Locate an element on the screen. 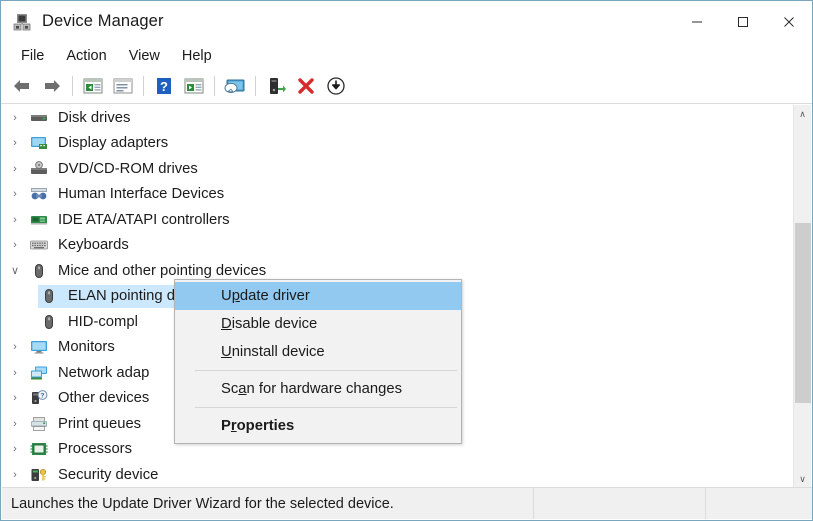 This screenshot has width=813, height=521. tree-item-content: DVD/CD-ROM drives is located at coordinates (116, 168).